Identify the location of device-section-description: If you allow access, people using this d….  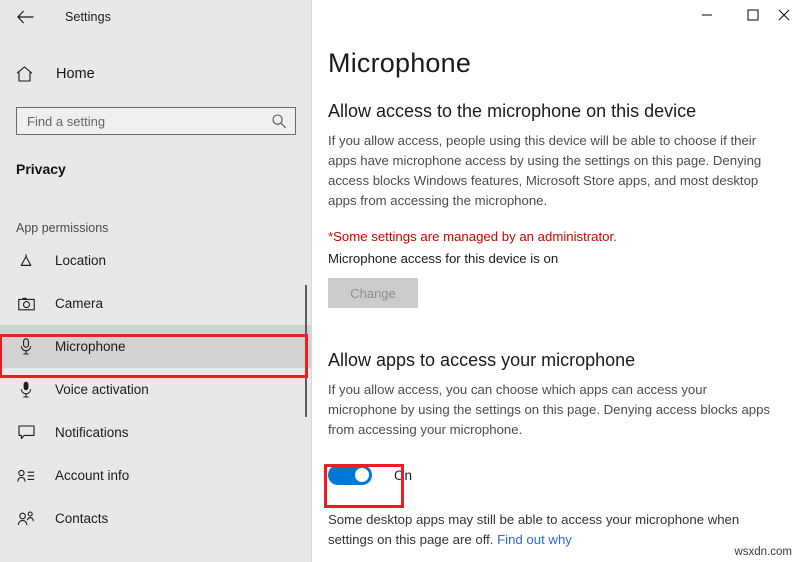
(545, 170).